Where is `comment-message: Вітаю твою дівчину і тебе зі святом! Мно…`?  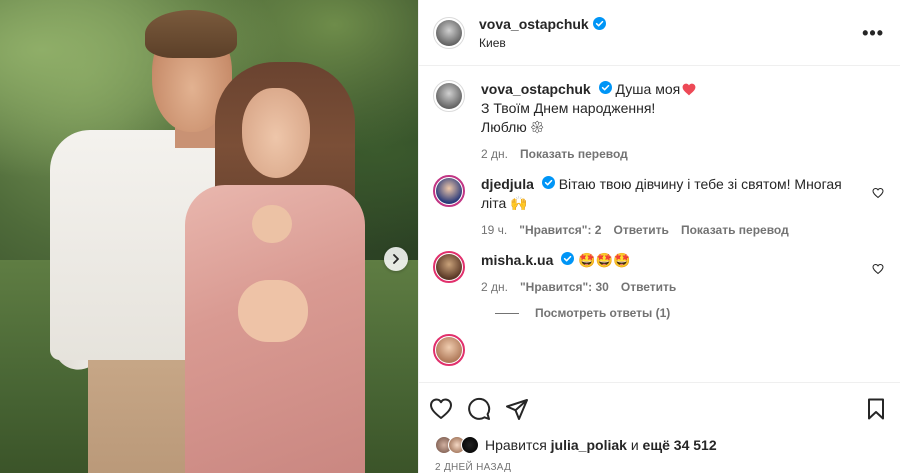
comment-message: Вітаю твою дівчину і тебе зі святом! Мно… is located at coordinates (661, 193).